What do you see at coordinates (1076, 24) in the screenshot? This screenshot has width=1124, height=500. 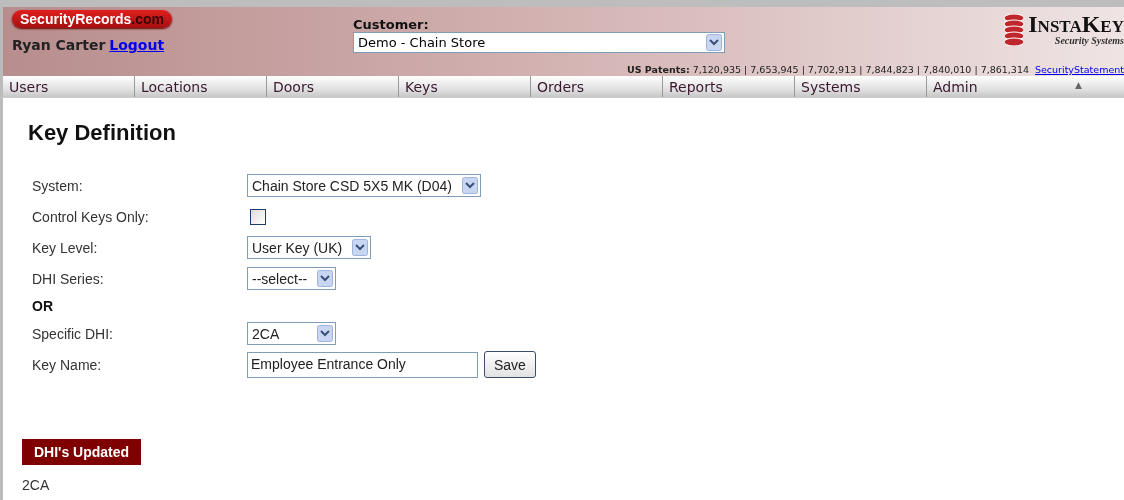 I see `logo-name: InstaKey` at bounding box center [1076, 24].